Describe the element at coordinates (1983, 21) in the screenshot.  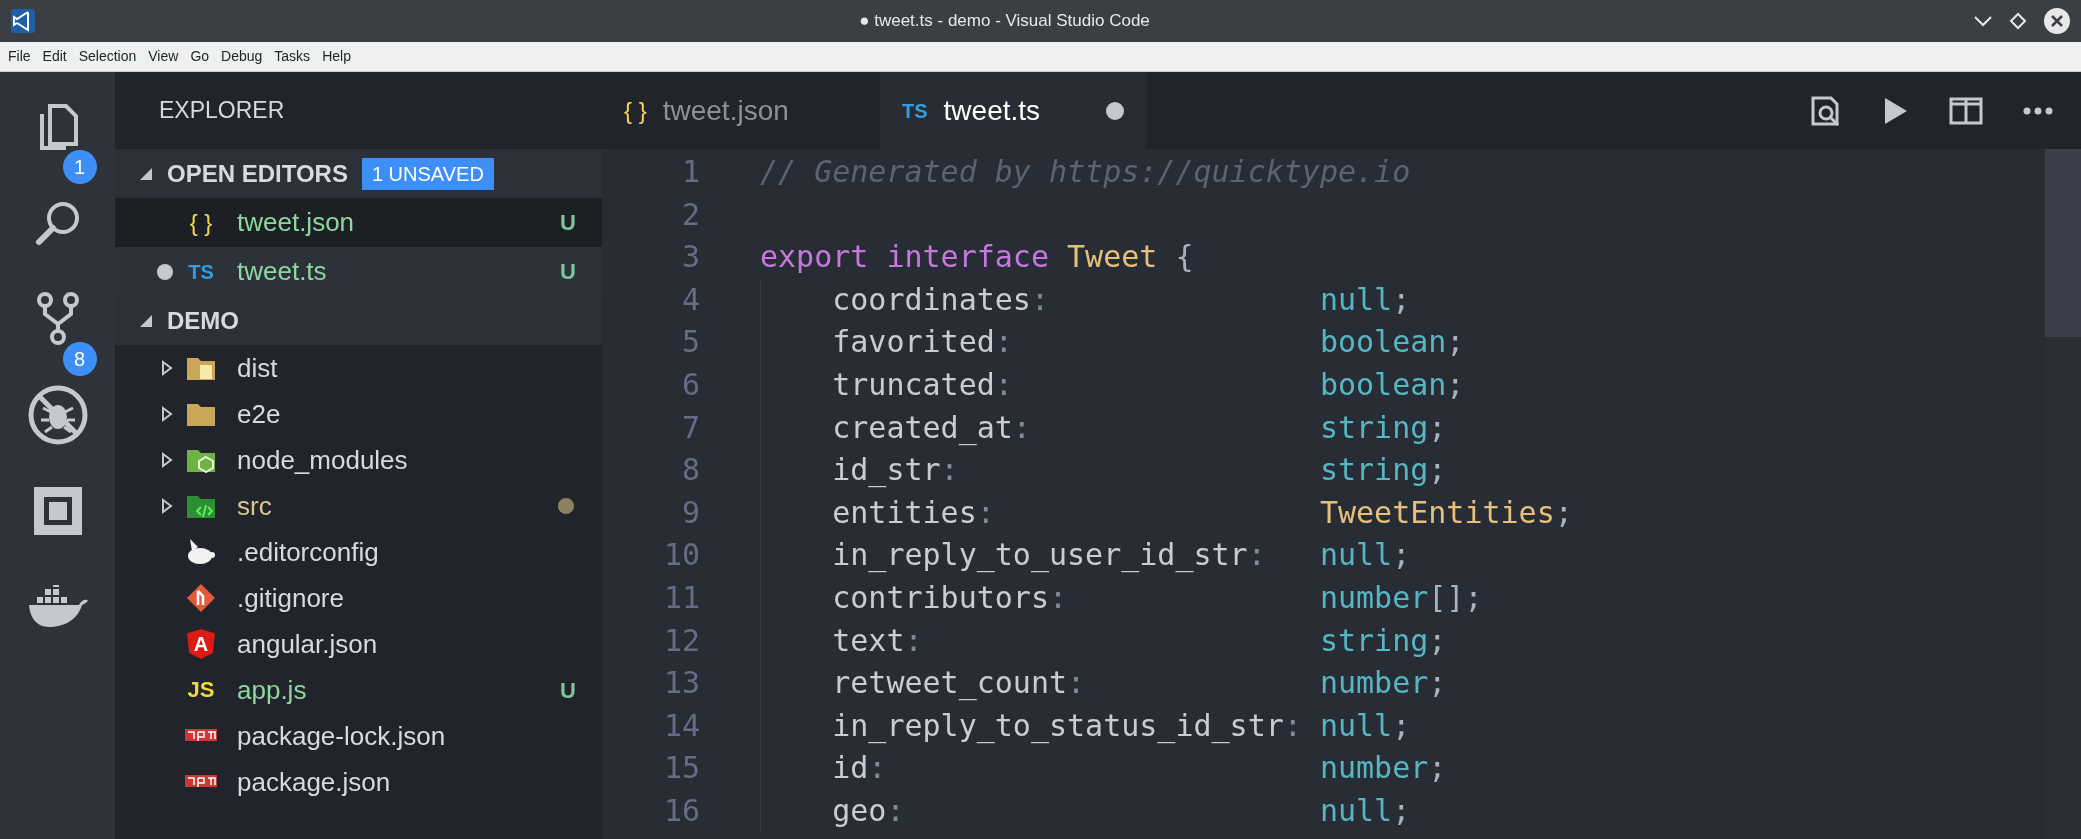
I see `minimize-chevron-icon` at that location.